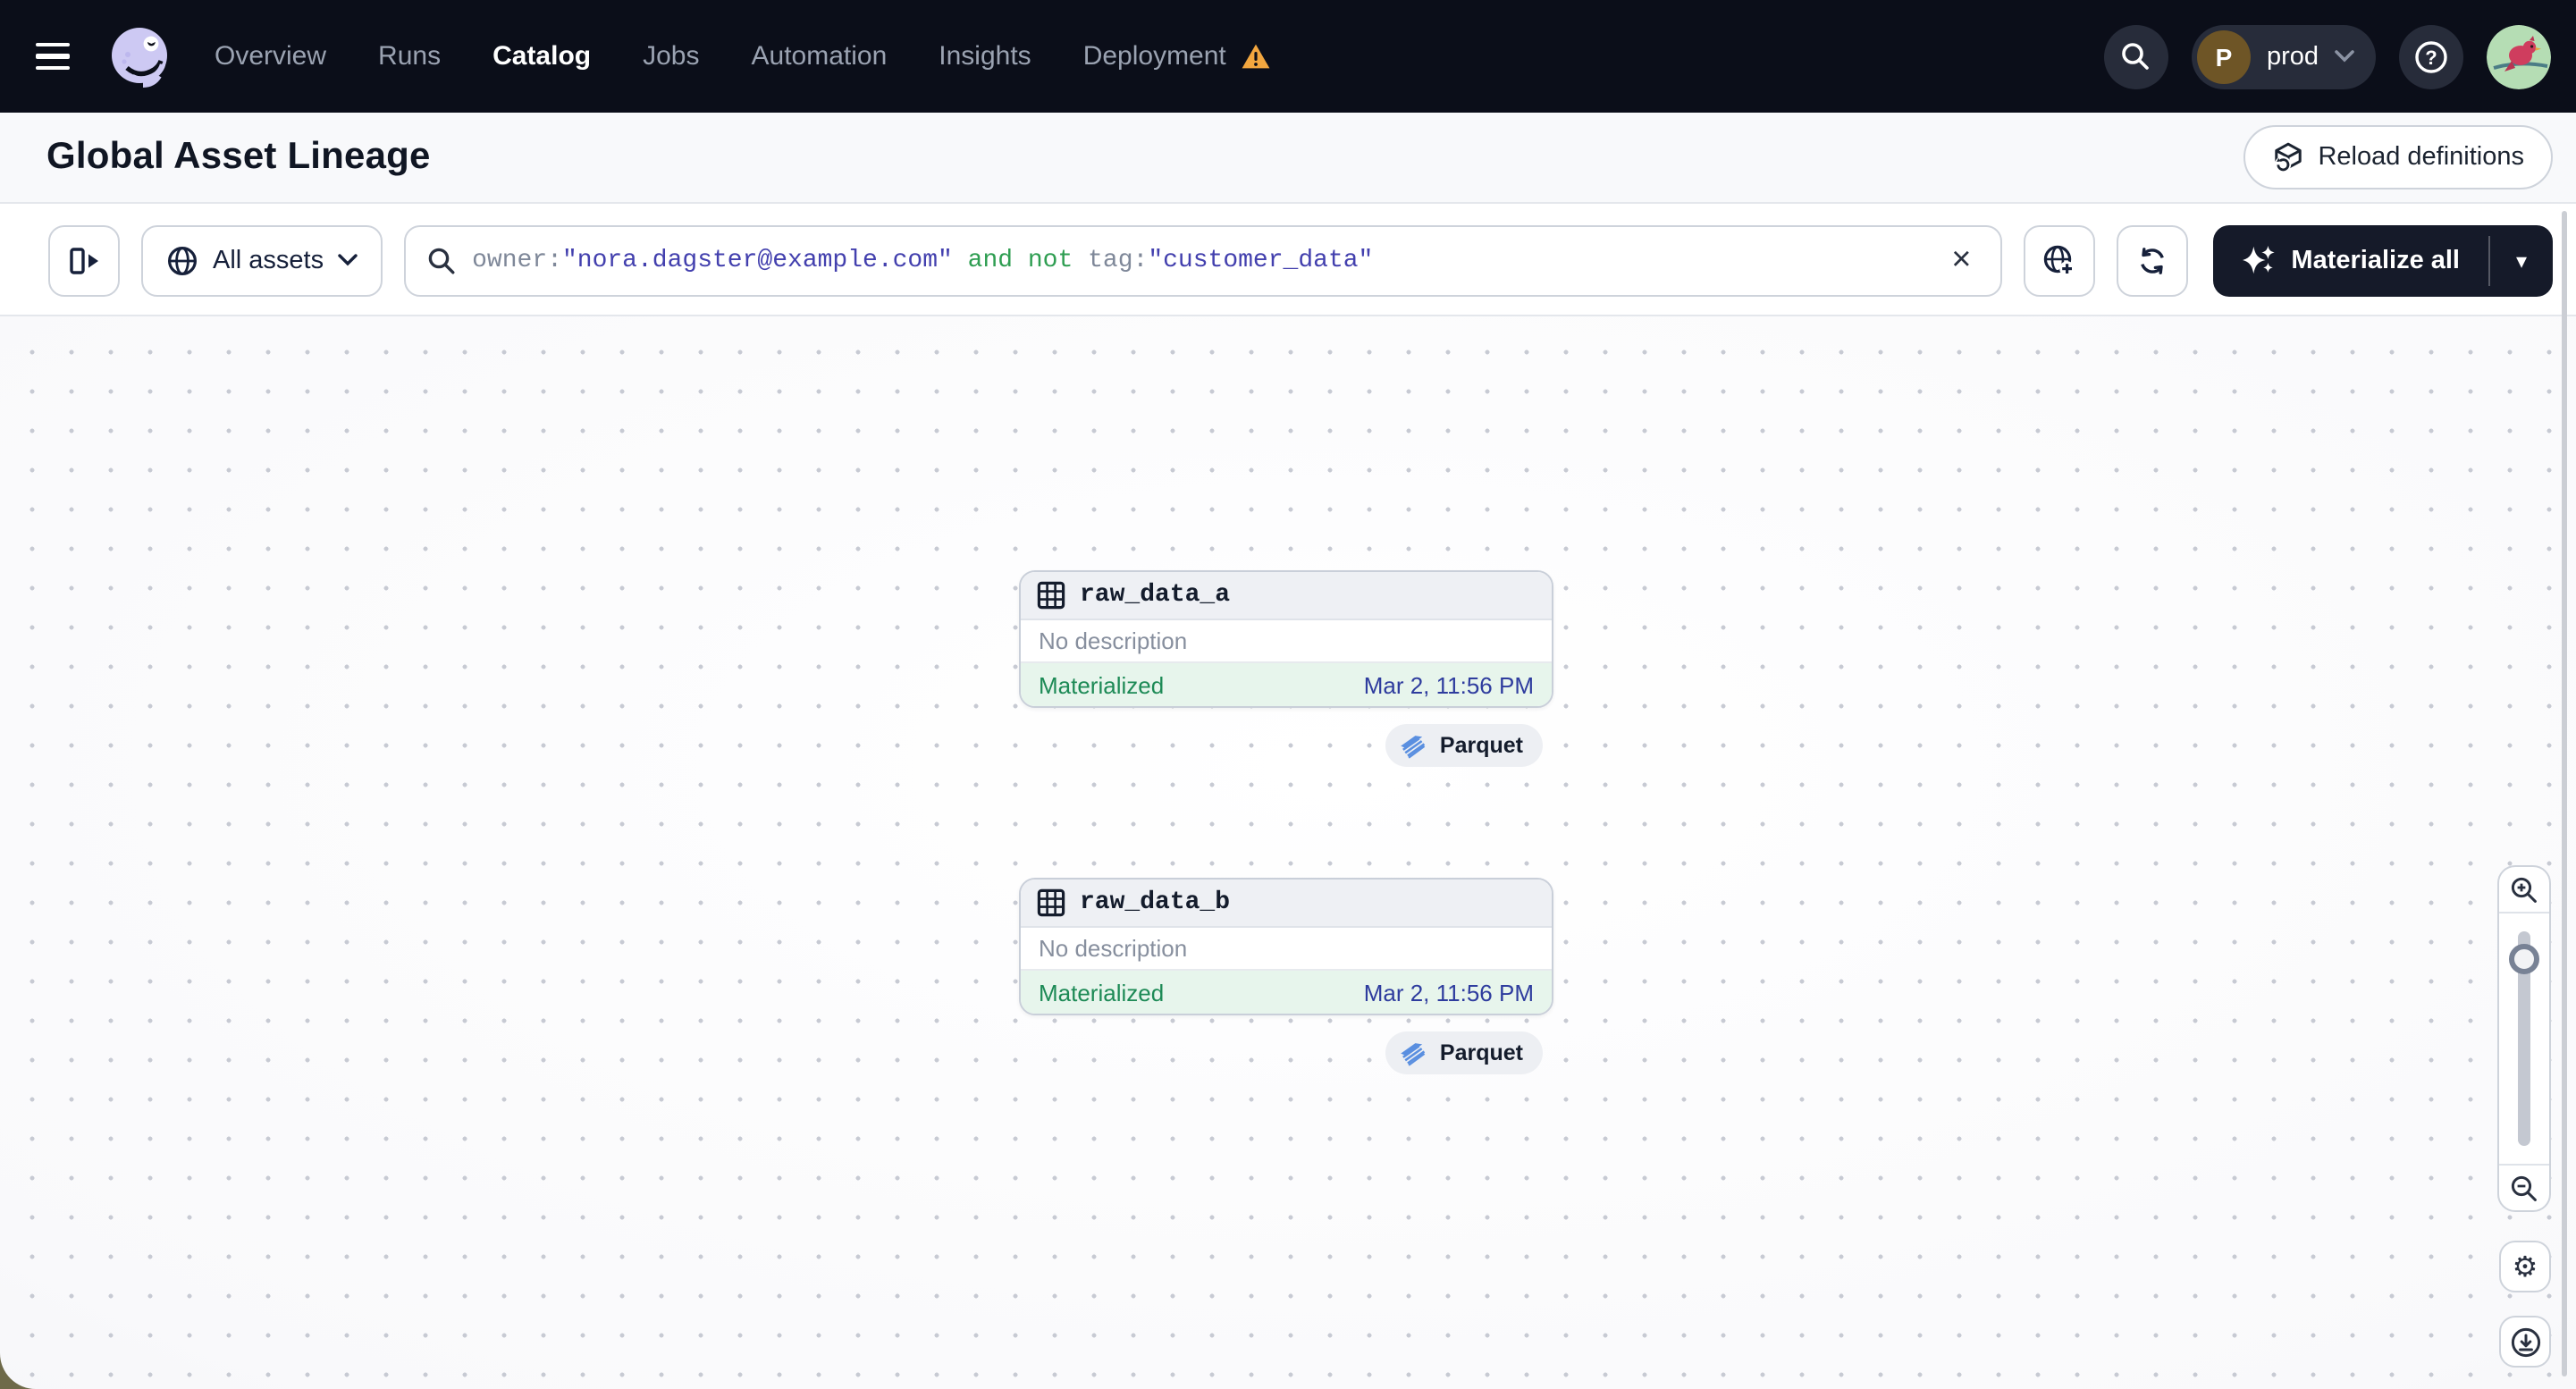 The width and height of the screenshot is (2576, 1389). I want to click on nav-right-cluster: P prod ?, so click(2327, 56).